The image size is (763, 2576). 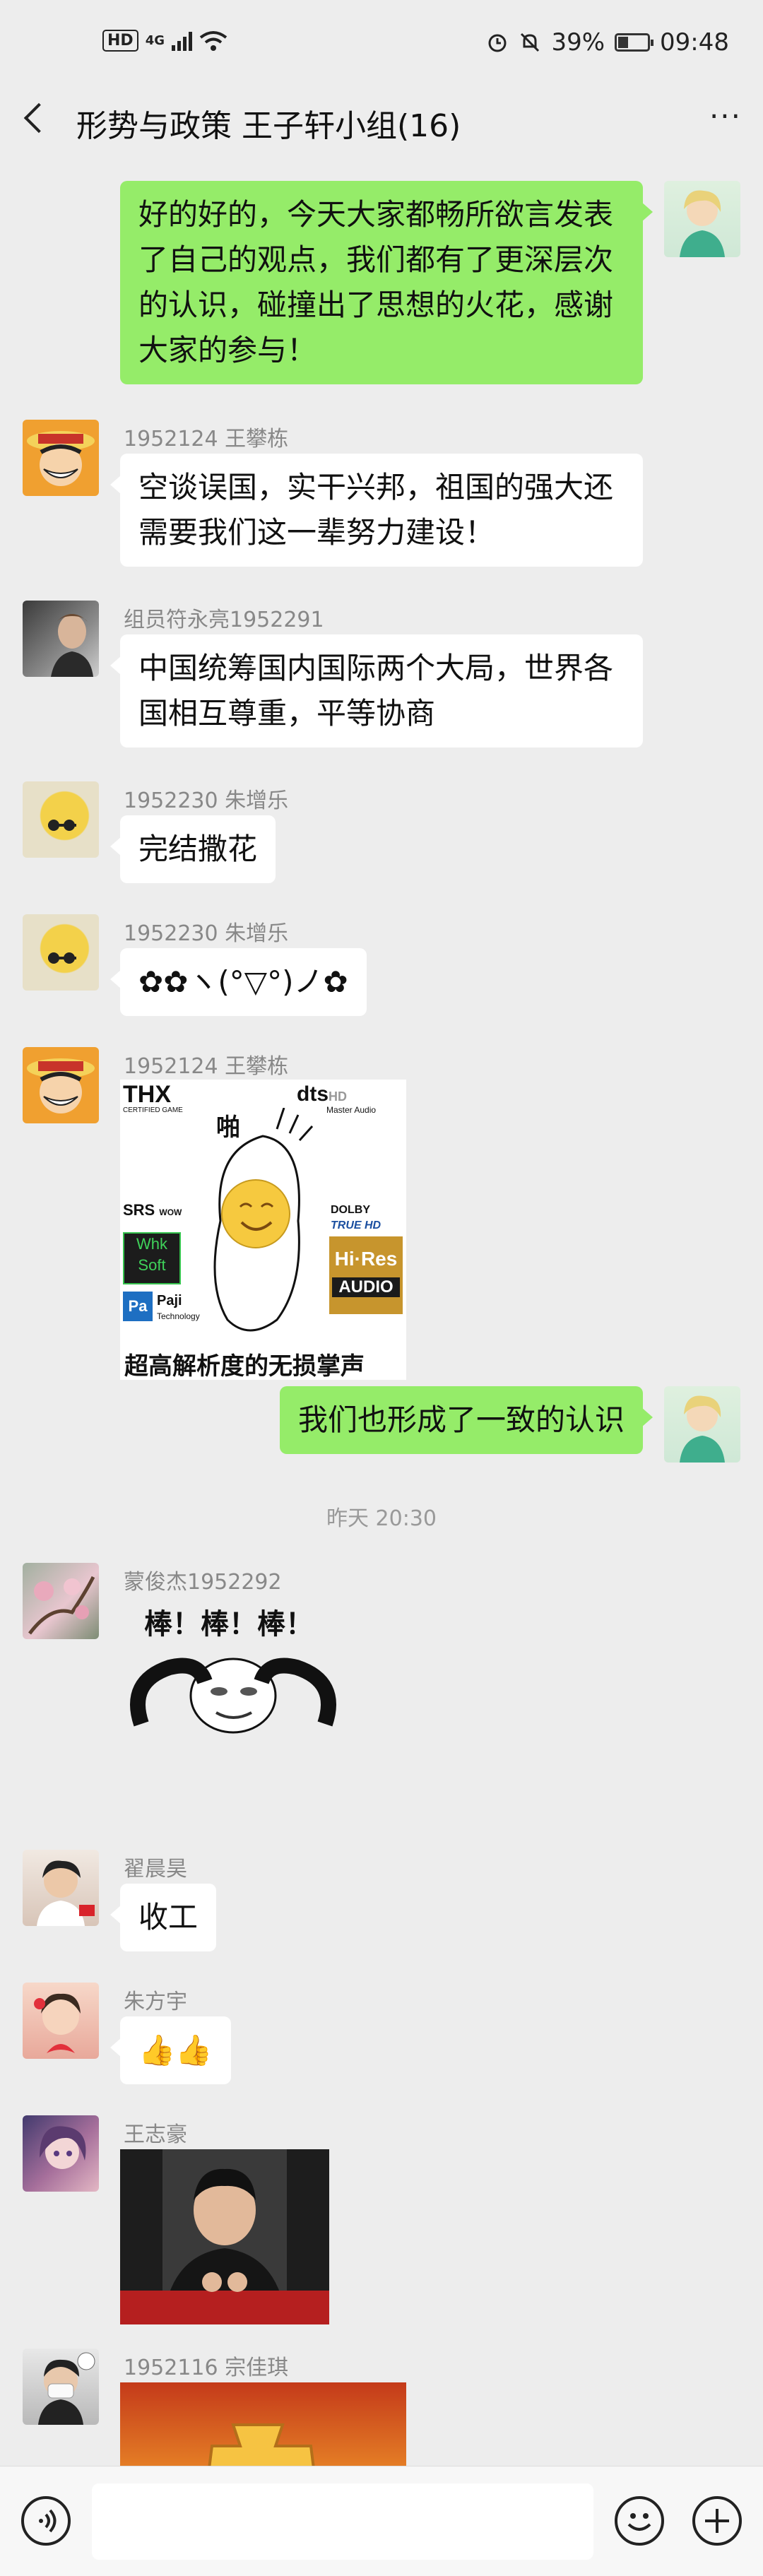 I want to click on chat-header: 形势与政策 王子轩小组(16) ···, so click(x=381, y=123).